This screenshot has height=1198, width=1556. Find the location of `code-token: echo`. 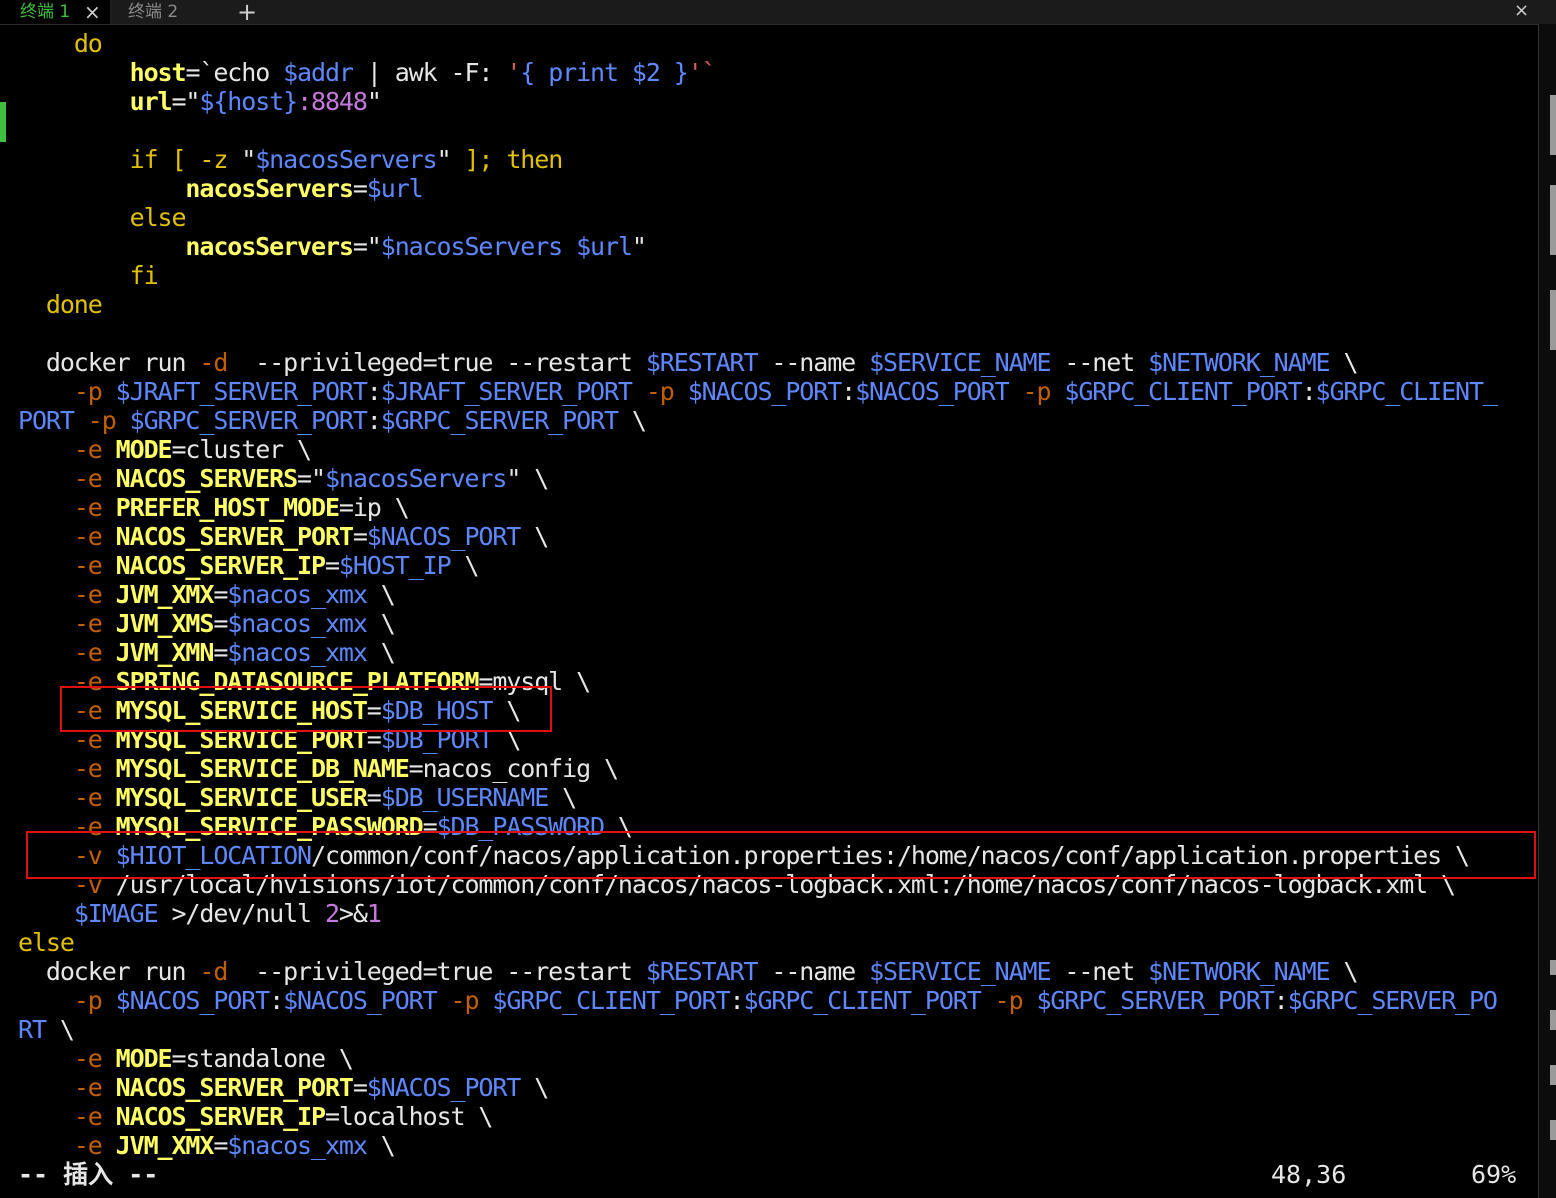

code-token: echo is located at coordinates (248, 72).